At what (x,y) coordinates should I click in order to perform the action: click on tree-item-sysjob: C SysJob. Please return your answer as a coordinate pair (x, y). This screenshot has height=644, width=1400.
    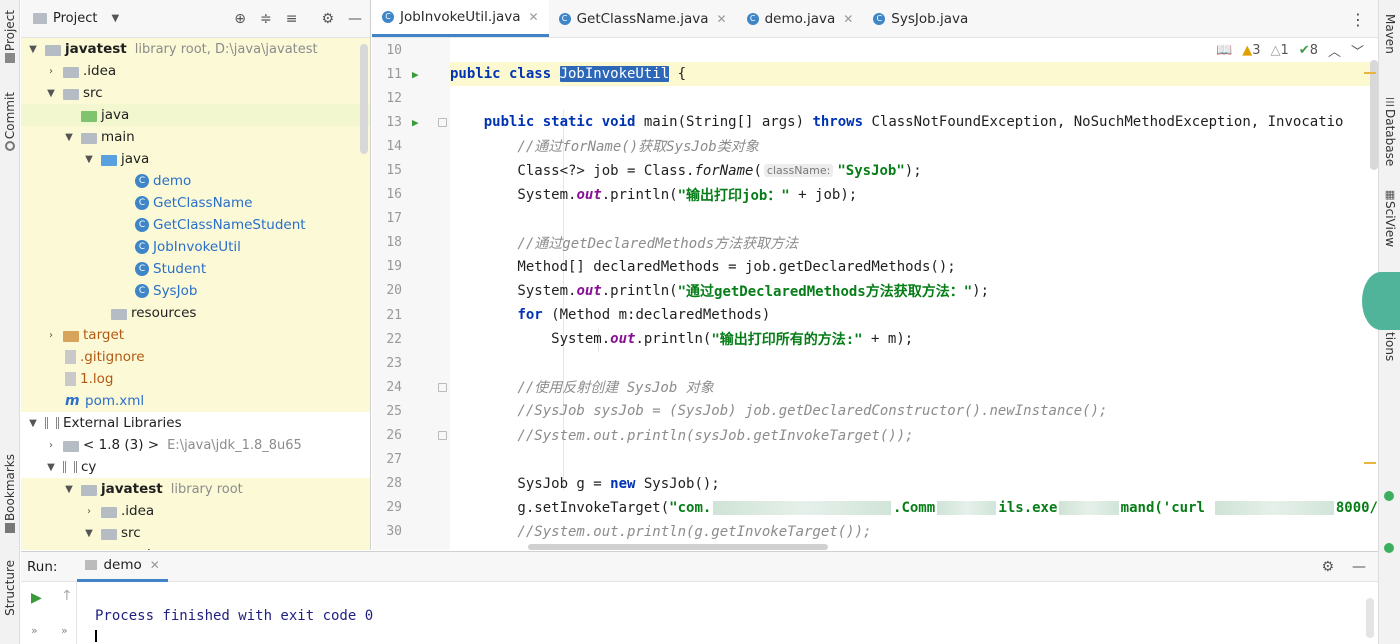
    Looking at the image, I should click on (195, 291).